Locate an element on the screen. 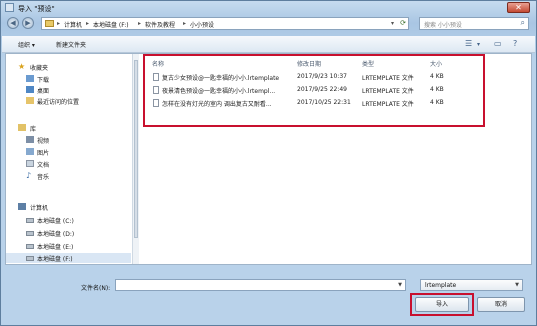 Image resolution: width=537 pixels, height=326 pixels. search-icon: ⌕ is located at coordinates (523, 23).